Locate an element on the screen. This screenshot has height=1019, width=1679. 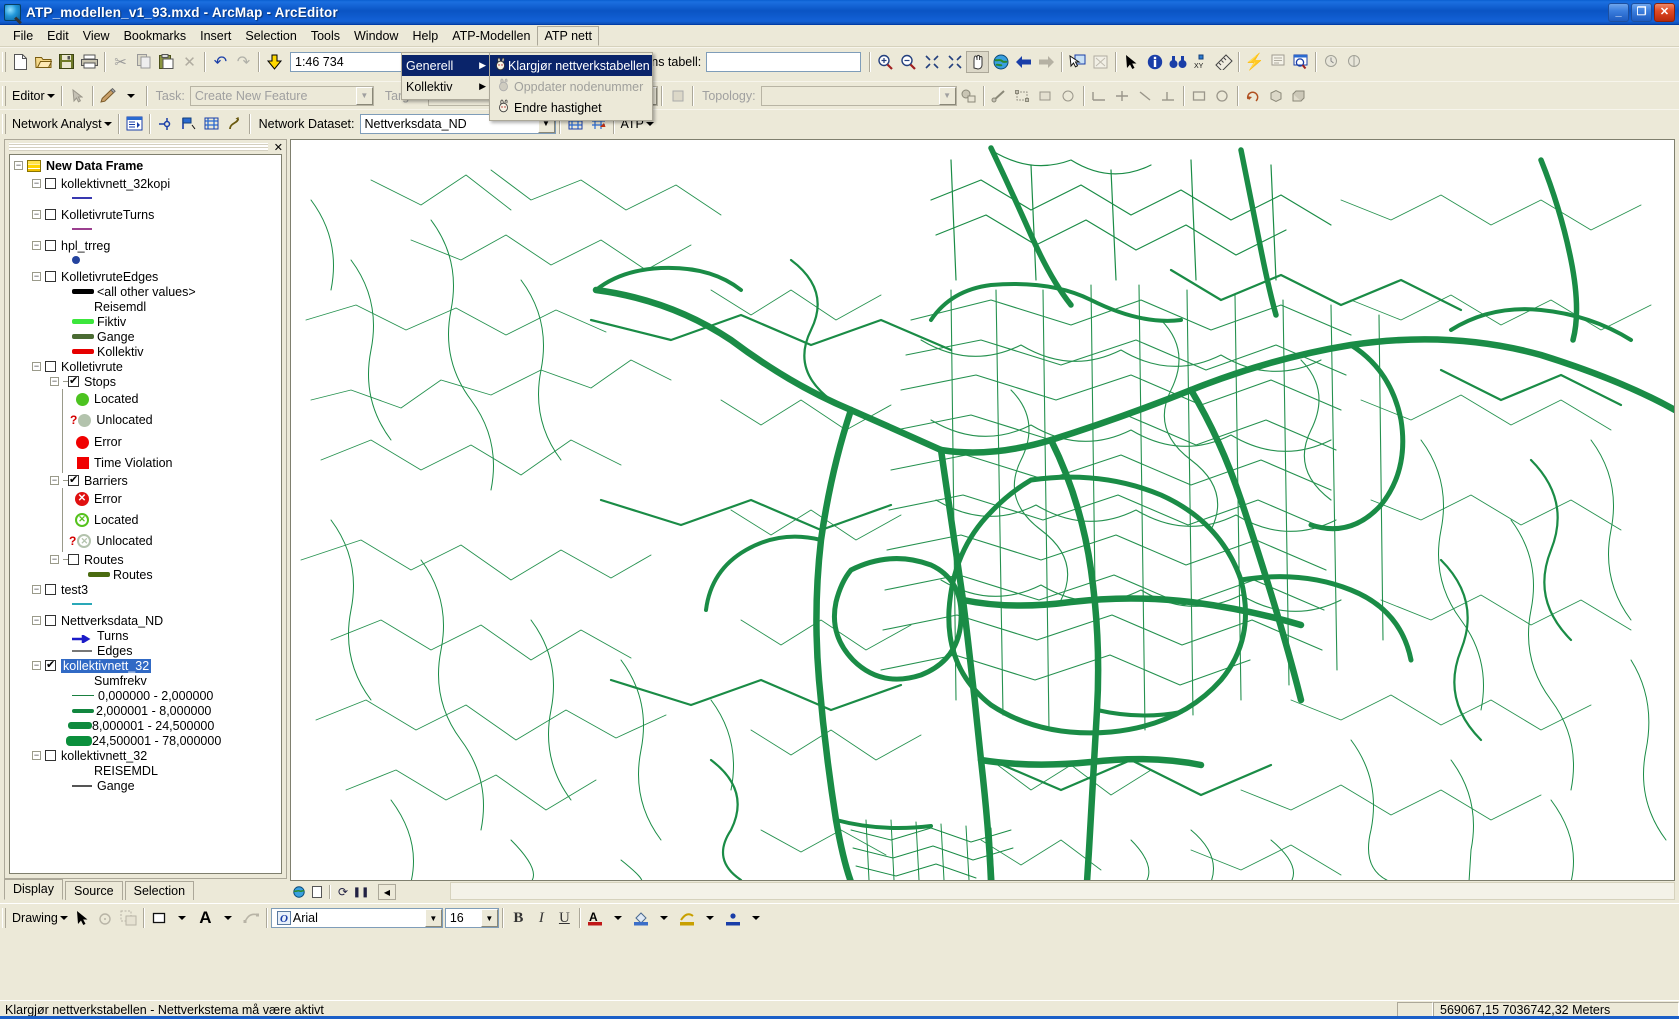
topology-tool2-icon is located at coordinates (1022, 96).